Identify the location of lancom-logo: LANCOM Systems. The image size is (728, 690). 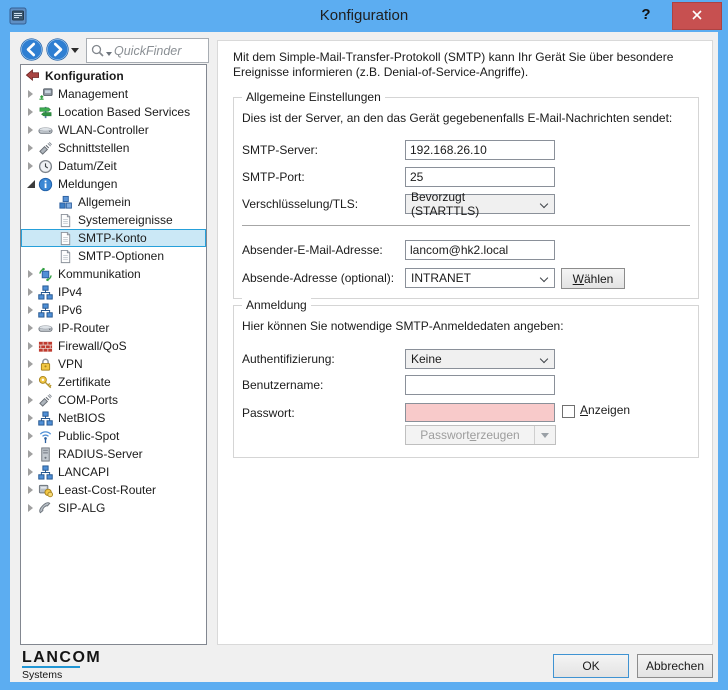
(61, 665).